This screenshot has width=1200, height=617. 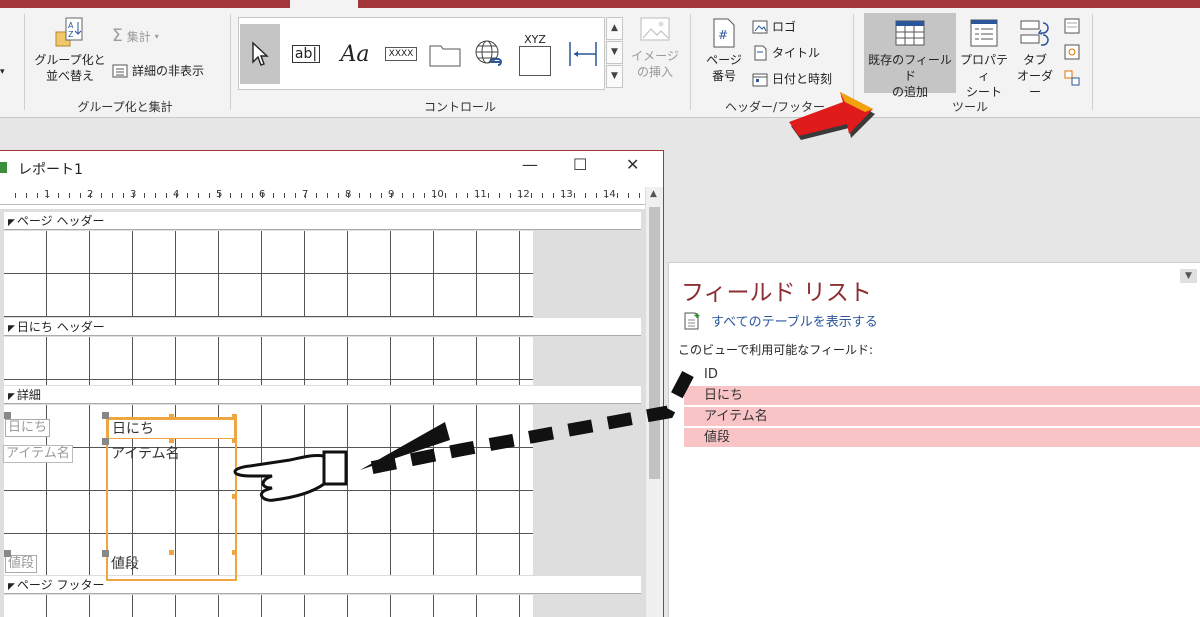 What do you see at coordinates (70, 68) in the screenshot?
I see `group-sort-label: グループ化と 並べ替え` at bounding box center [70, 68].